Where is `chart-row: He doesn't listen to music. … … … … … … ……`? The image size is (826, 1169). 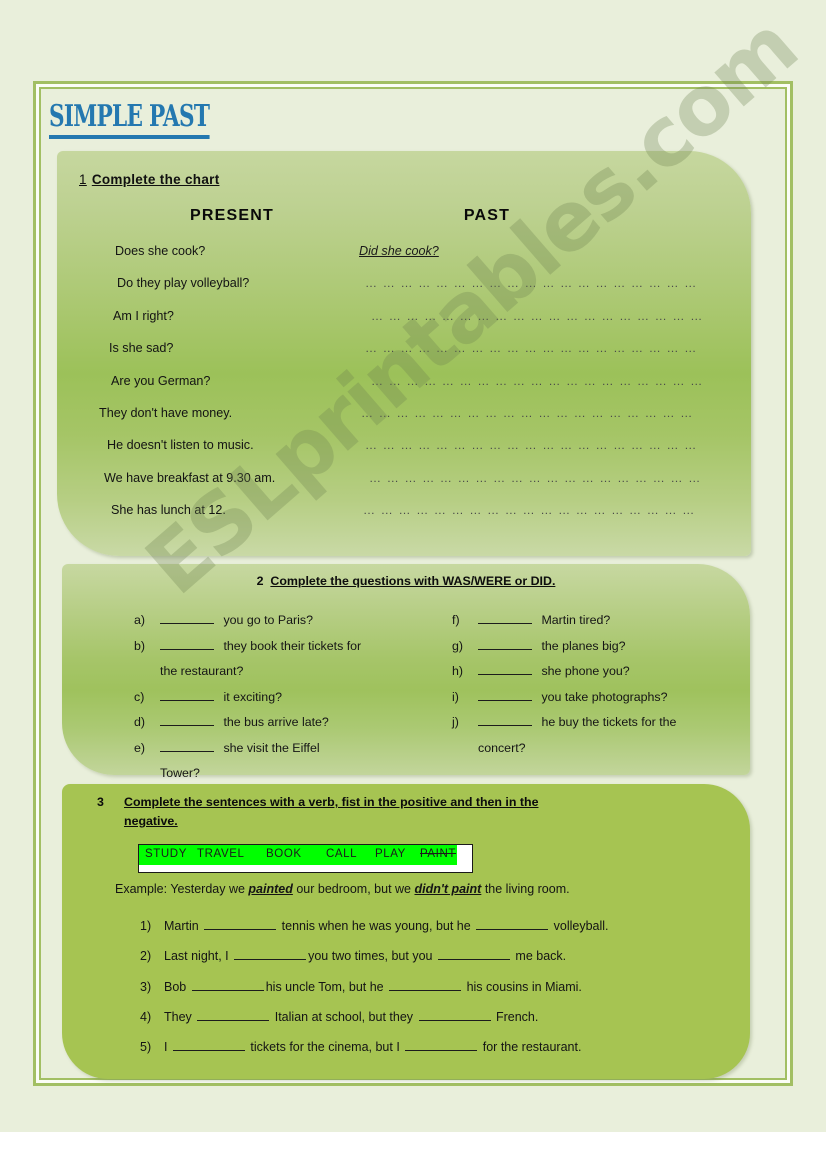
chart-row: He doesn't listen to music. … … … … … … …… is located at coordinates (404, 454).